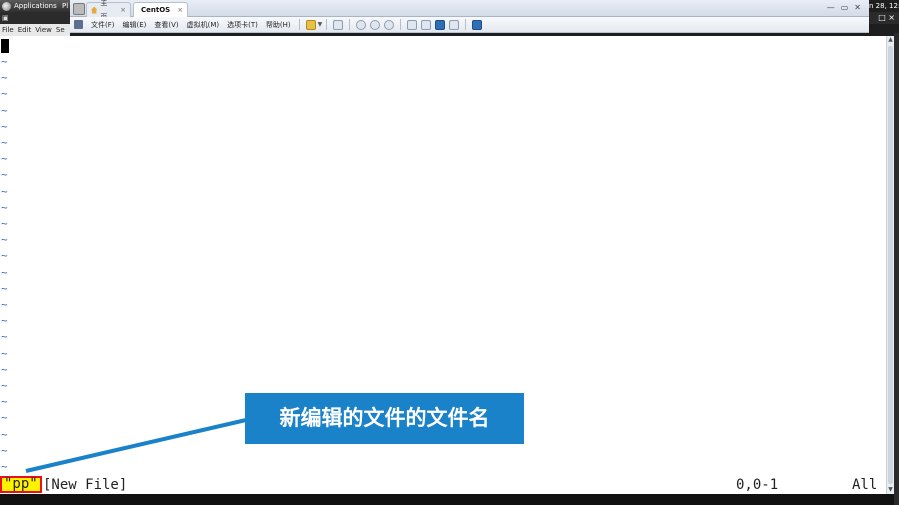 Image resolution: width=899 pixels, height=505 pixels. I want to click on vertical-scrollbar: ▲ ▼, so click(890, 265).